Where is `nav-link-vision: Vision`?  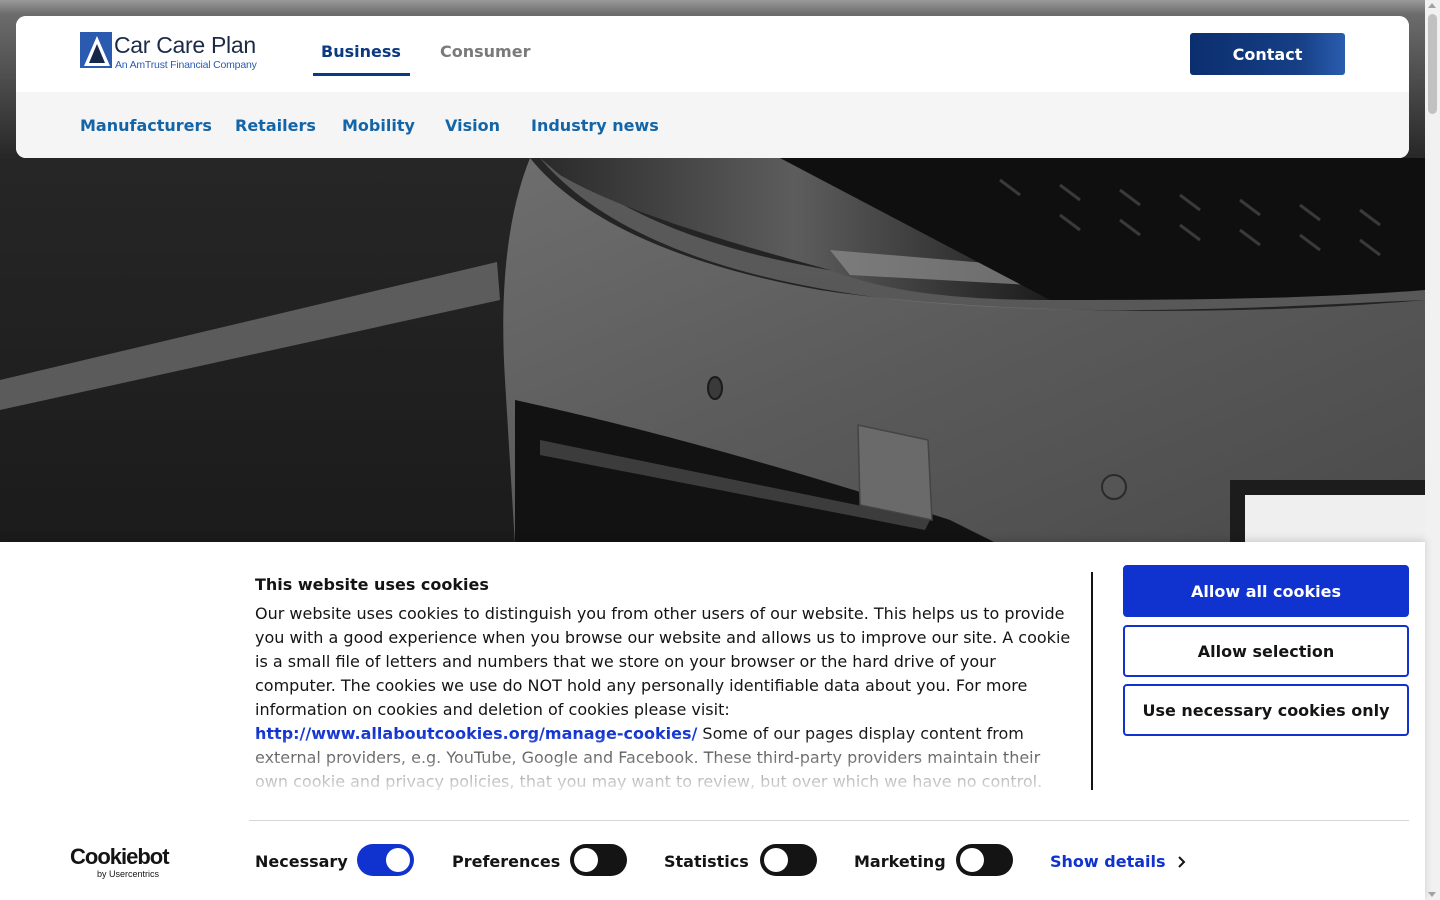
nav-link-vision: Vision is located at coordinates (472, 125).